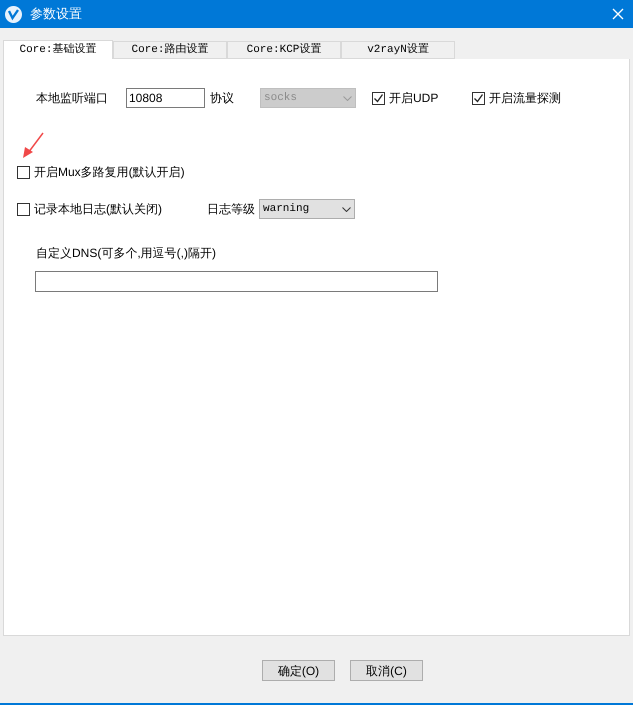 This screenshot has width=633, height=705. I want to click on tab: Core:基础设置, so click(58, 50).